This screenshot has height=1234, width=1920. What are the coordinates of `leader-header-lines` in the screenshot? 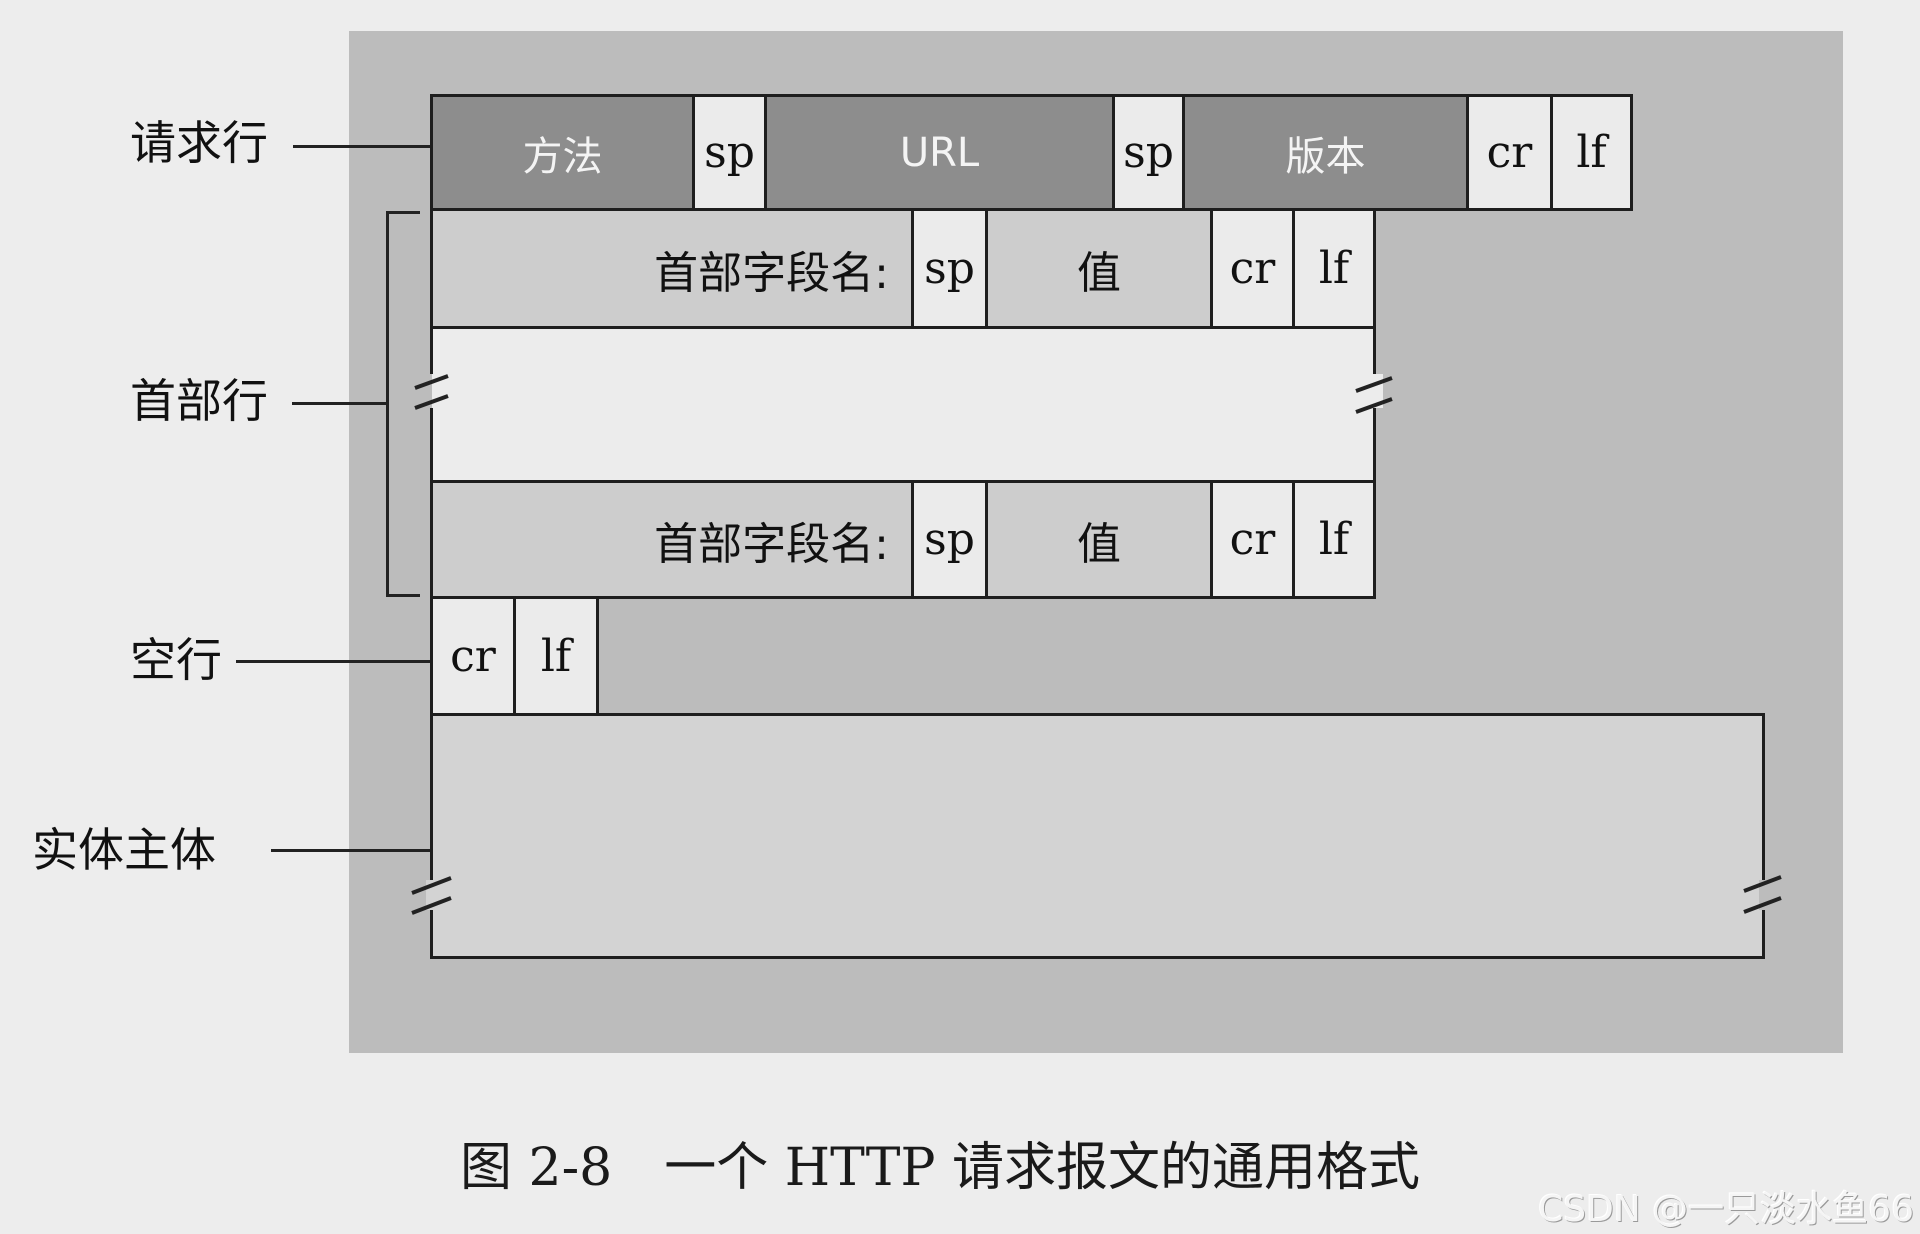 It's located at (340, 403).